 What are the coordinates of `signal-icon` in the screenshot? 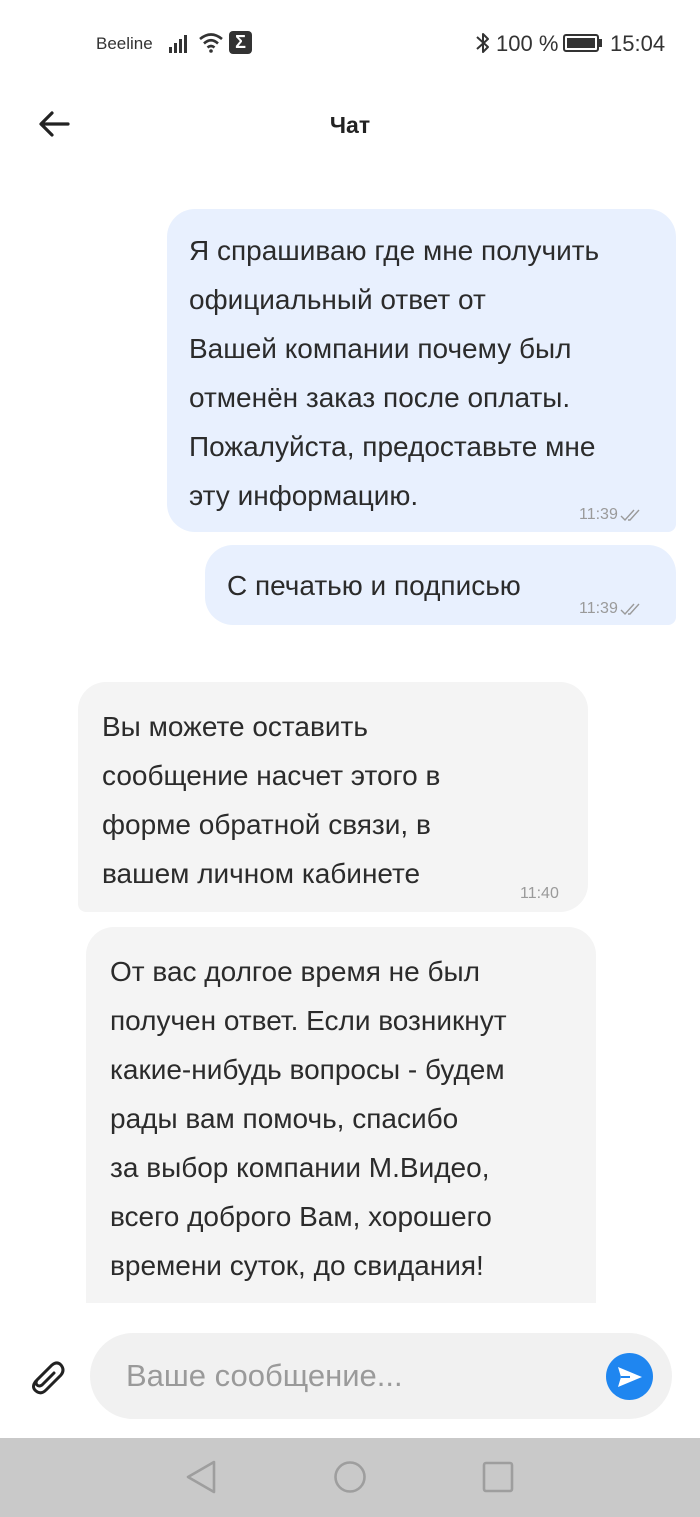 It's located at (178, 44).